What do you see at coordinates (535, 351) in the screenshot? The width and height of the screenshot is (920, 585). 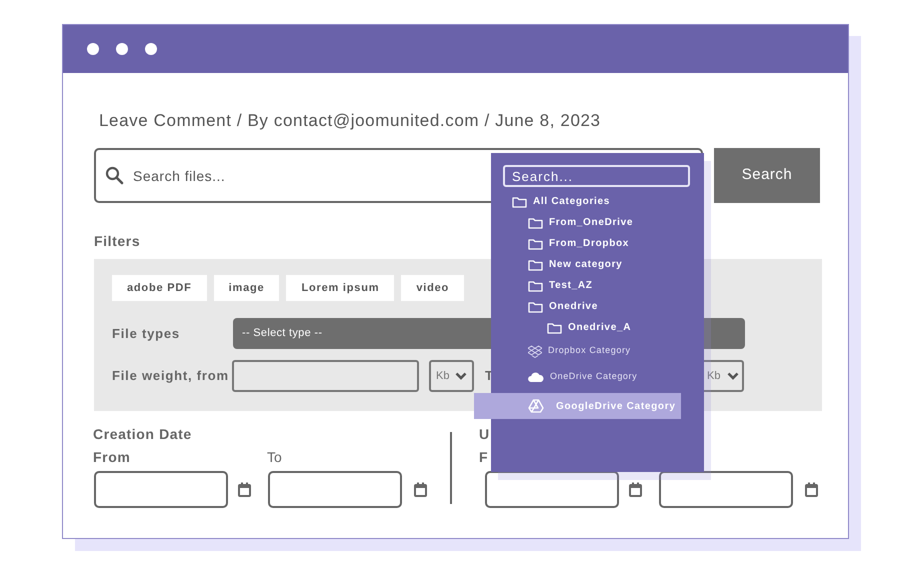 I see `dropbox-icon` at bounding box center [535, 351].